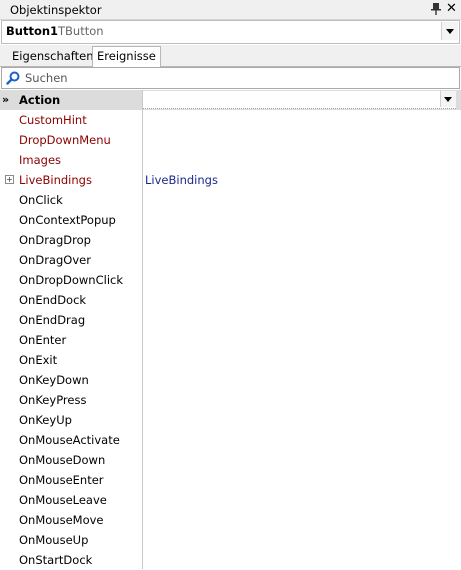 Image resolution: width=461 pixels, height=570 pixels. Describe the element at coordinates (230, 500) in the screenshot. I see `event-row: OnMouseLeave` at that location.